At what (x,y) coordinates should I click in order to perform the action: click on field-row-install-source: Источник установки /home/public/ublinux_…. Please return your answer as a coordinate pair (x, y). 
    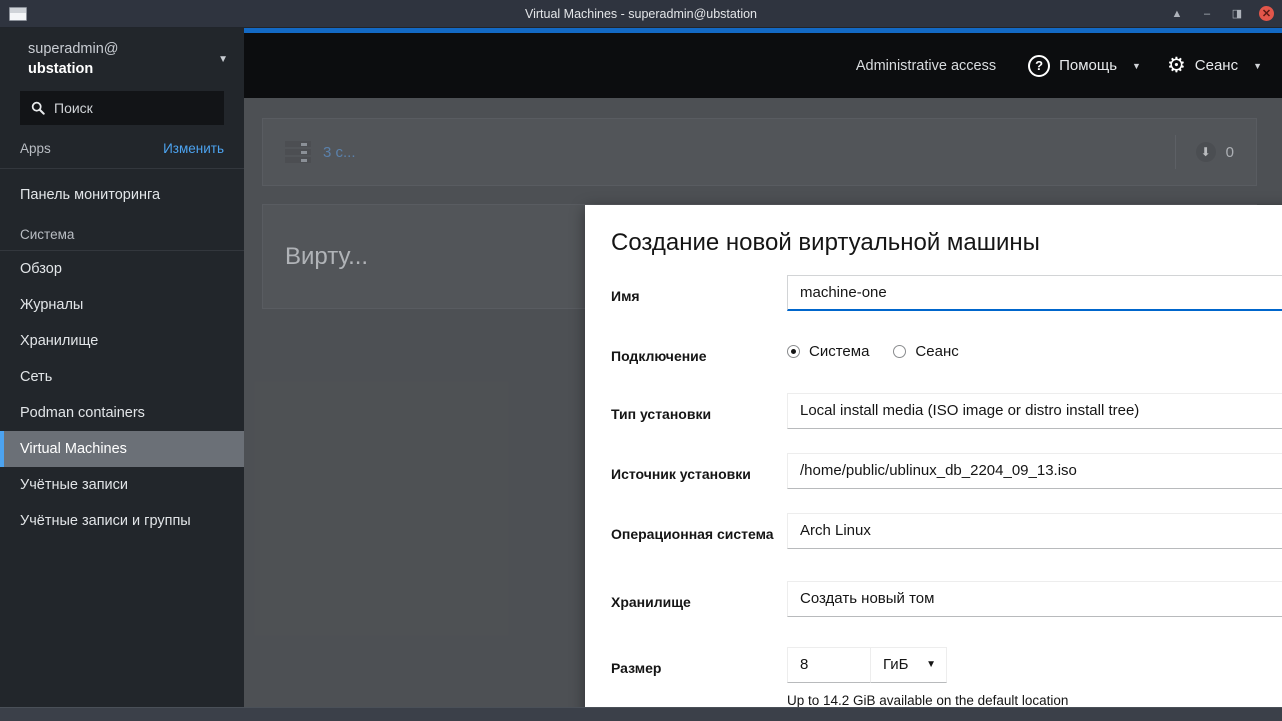
    Looking at the image, I should click on (946, 470).